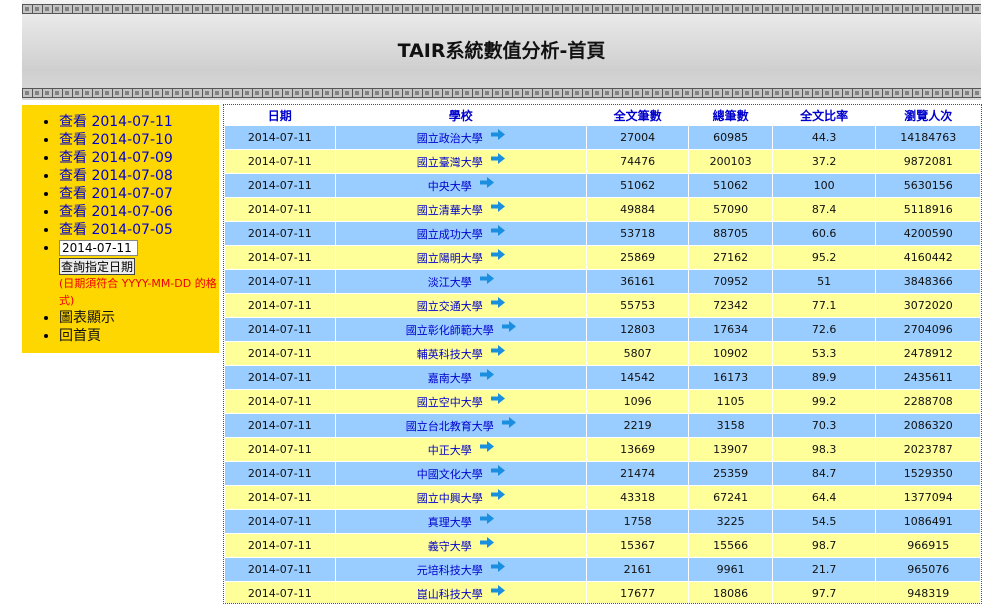 The image size is (1003, 604). I want to click on cell-fulltext-count: 51062, so click(637, 185).